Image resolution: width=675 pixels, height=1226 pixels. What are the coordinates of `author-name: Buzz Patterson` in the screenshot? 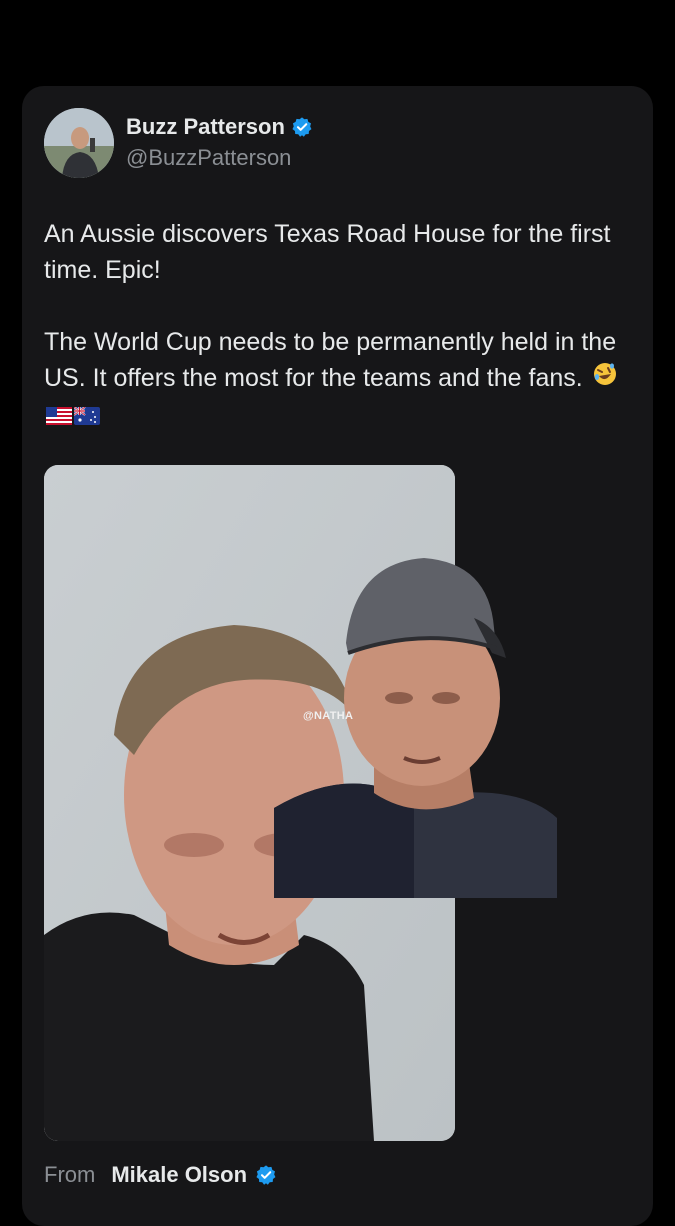 It's located at (205, 127).